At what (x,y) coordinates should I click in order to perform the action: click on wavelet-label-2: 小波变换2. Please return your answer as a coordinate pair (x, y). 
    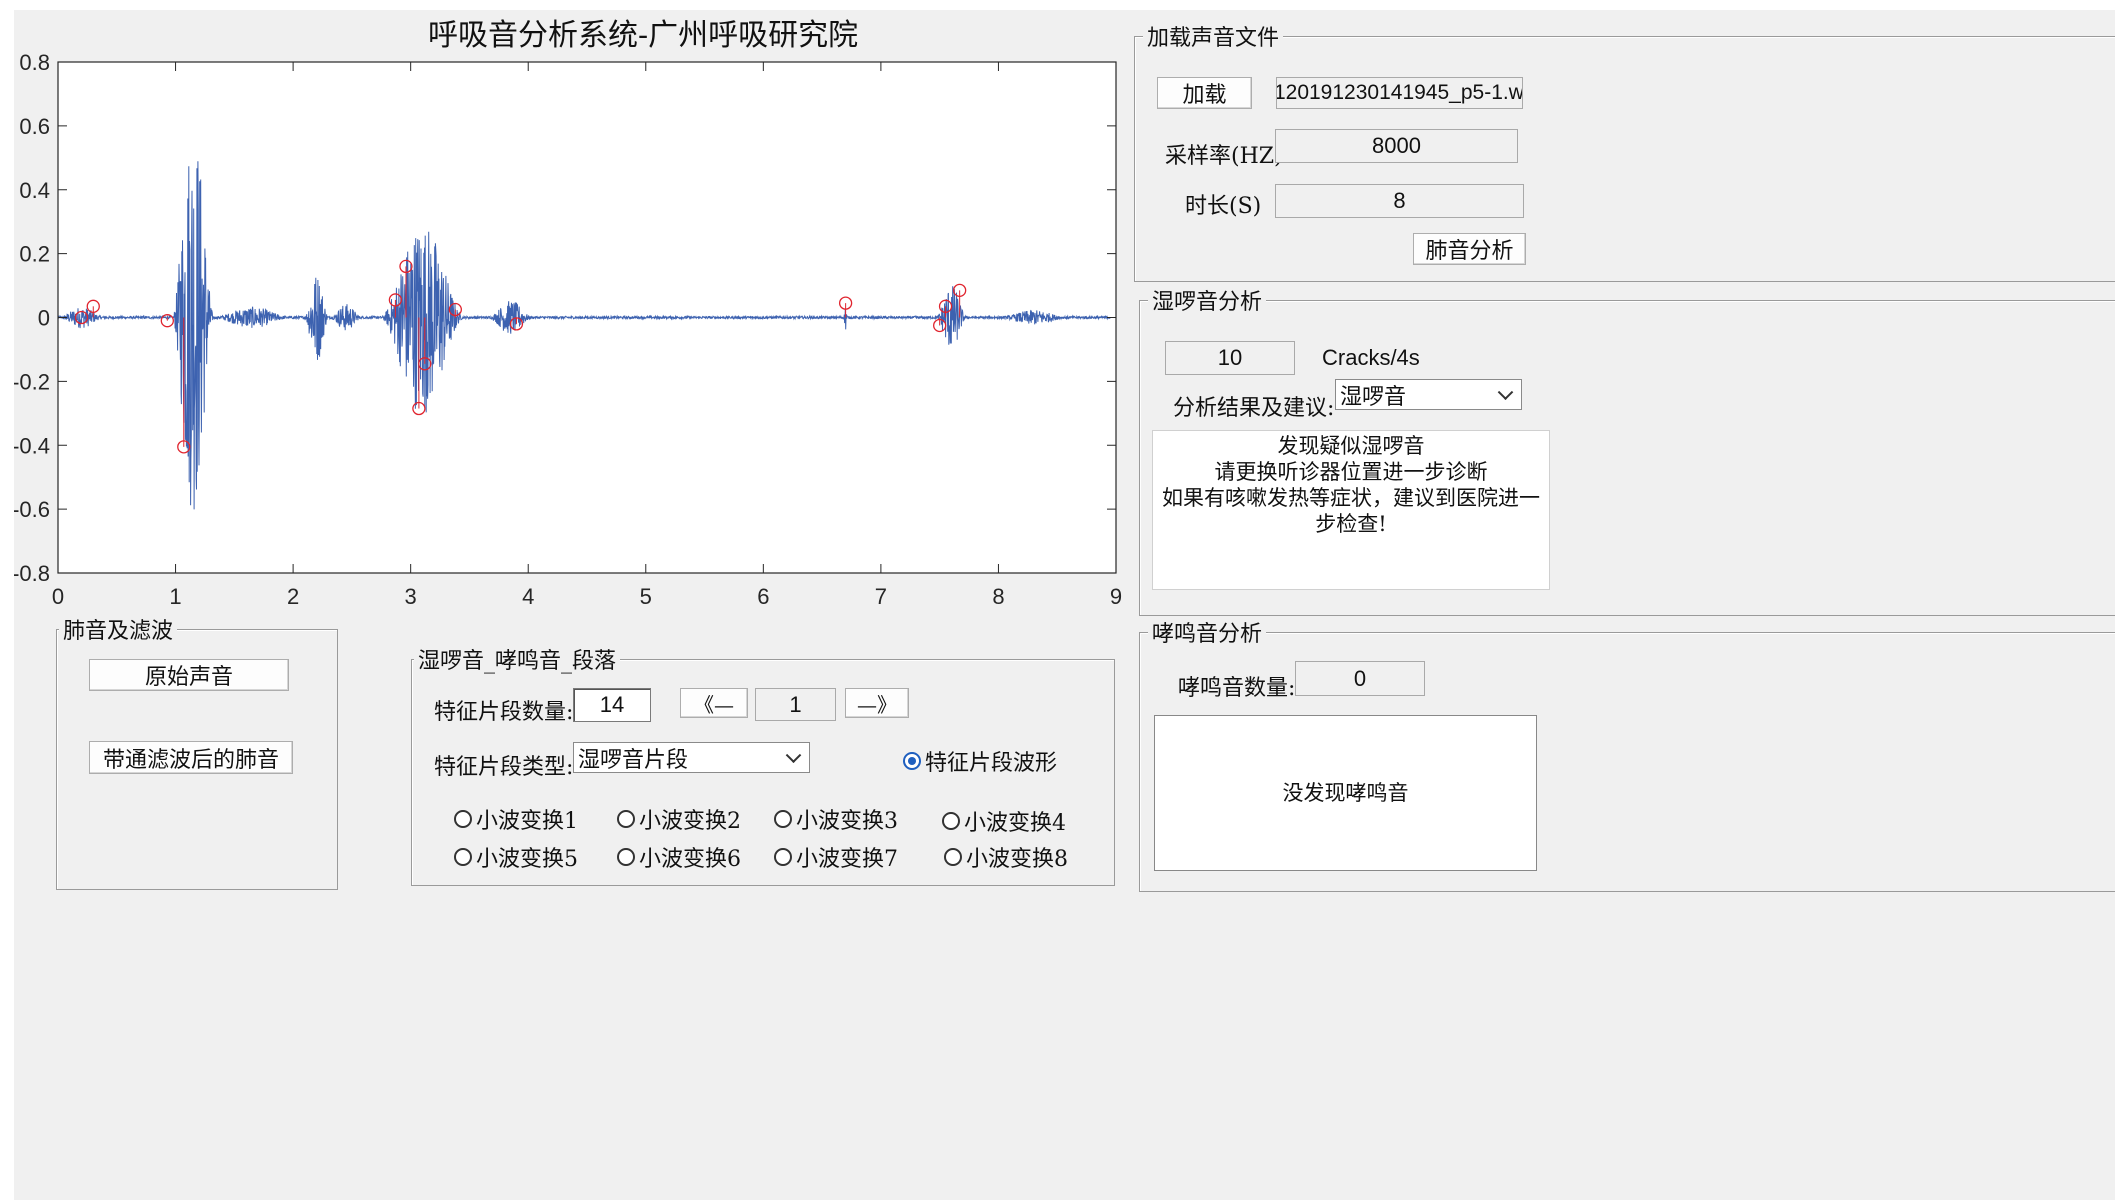
    Looking at the image, I should click on (690, 821).